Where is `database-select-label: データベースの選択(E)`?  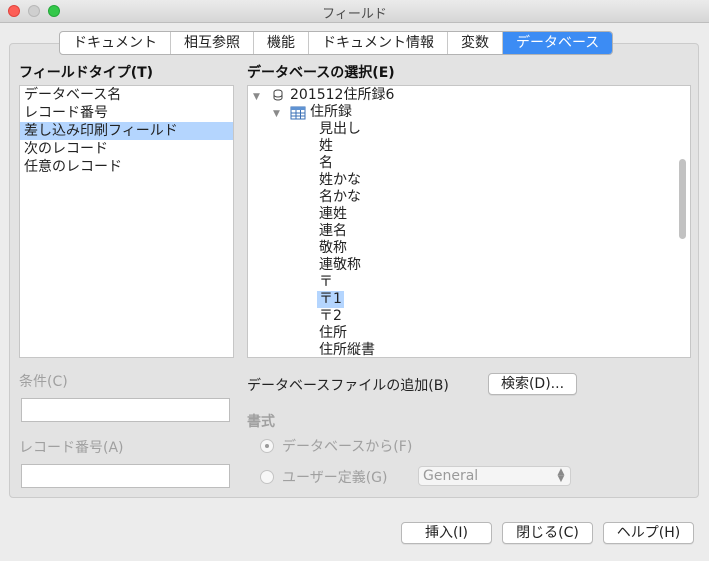
database-select-label: データベースの選択(E) is located at coordinates (321, 73).